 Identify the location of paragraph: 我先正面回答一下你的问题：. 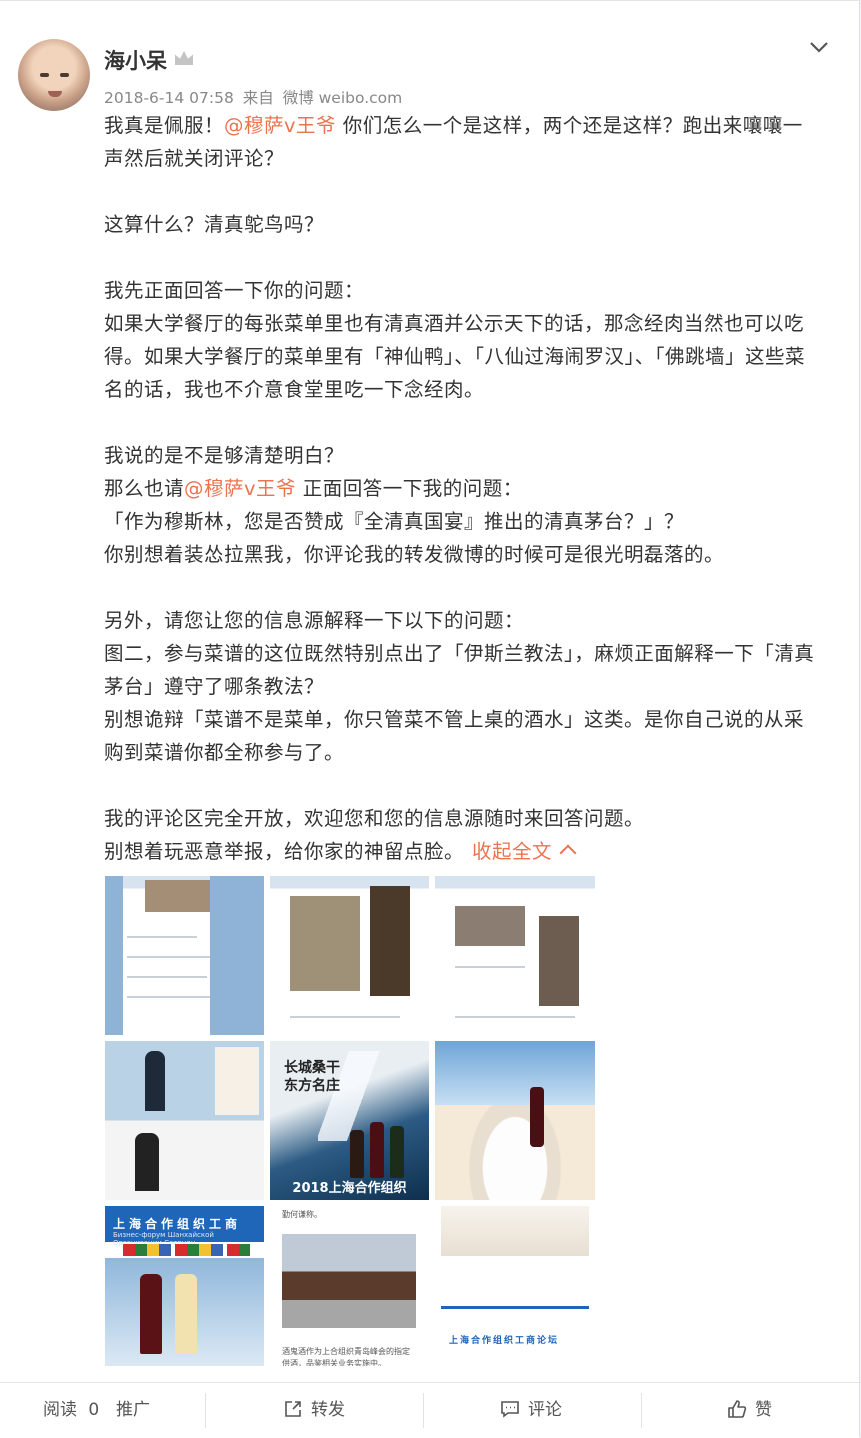
(234, 290).